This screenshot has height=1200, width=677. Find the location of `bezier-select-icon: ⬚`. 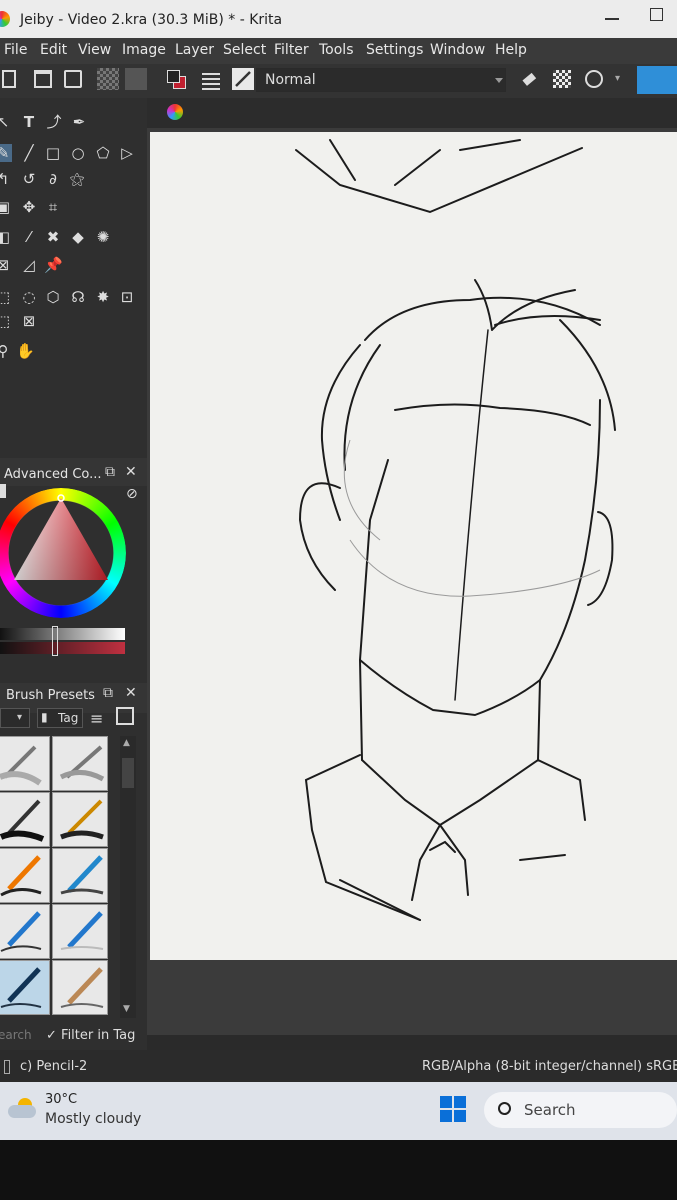

bezier-select-icon: ⬚ is located at coordinates (6, 321).